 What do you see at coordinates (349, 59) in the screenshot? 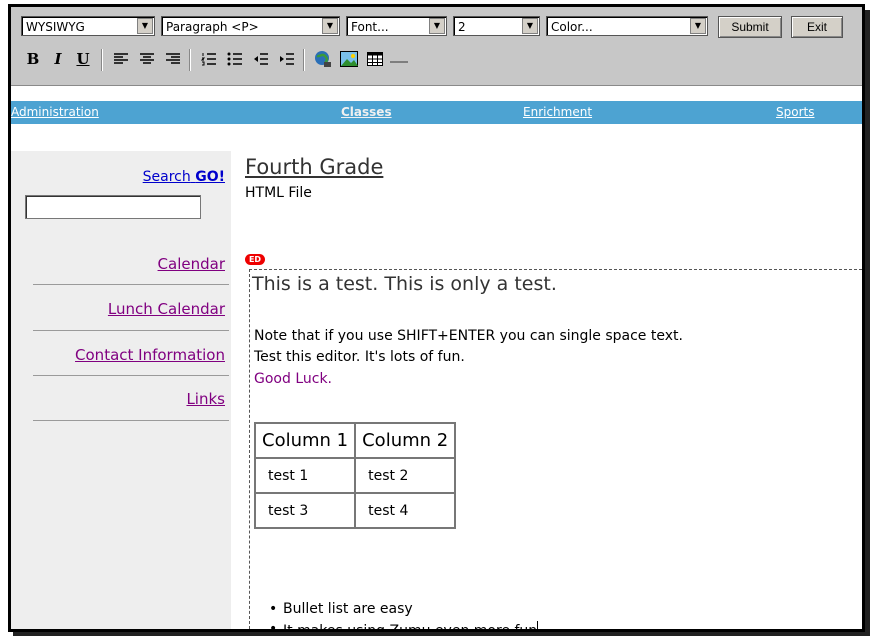
I see `image-icon` at bounding box center [349, 59].